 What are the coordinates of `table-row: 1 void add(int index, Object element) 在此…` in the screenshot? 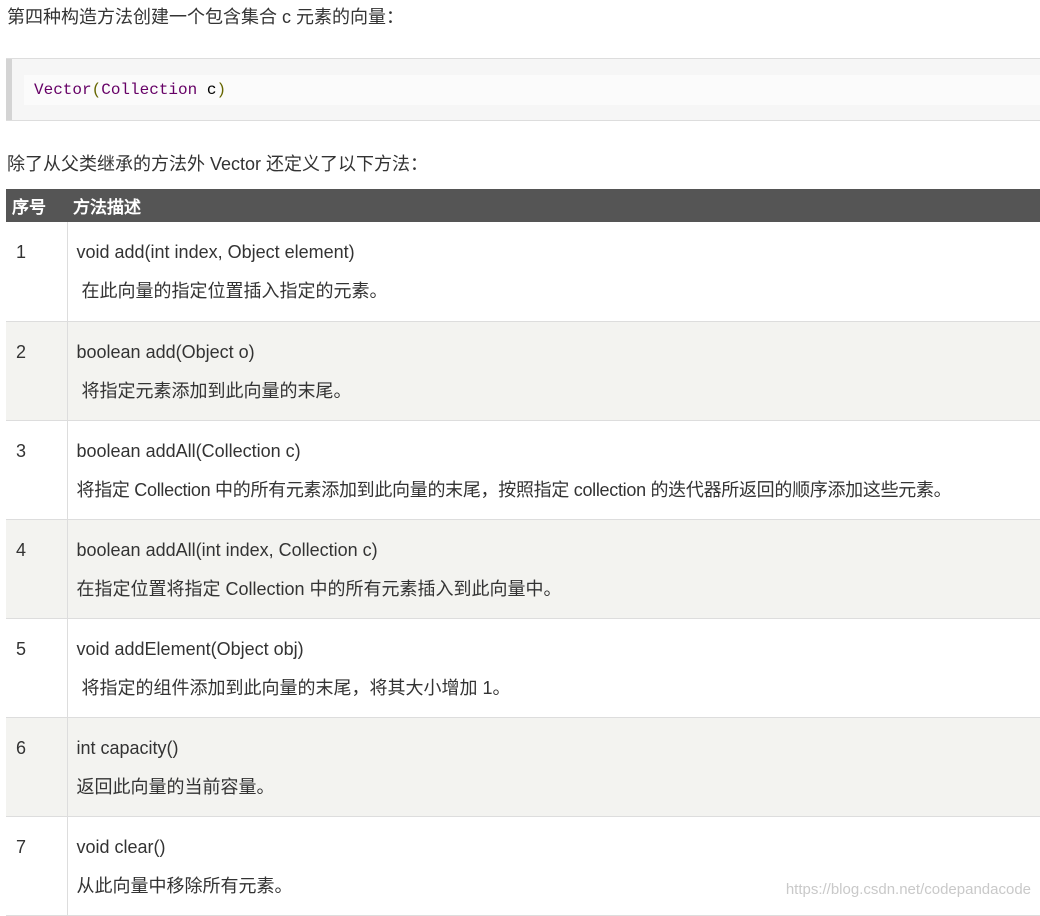 It's located at (523, 271).